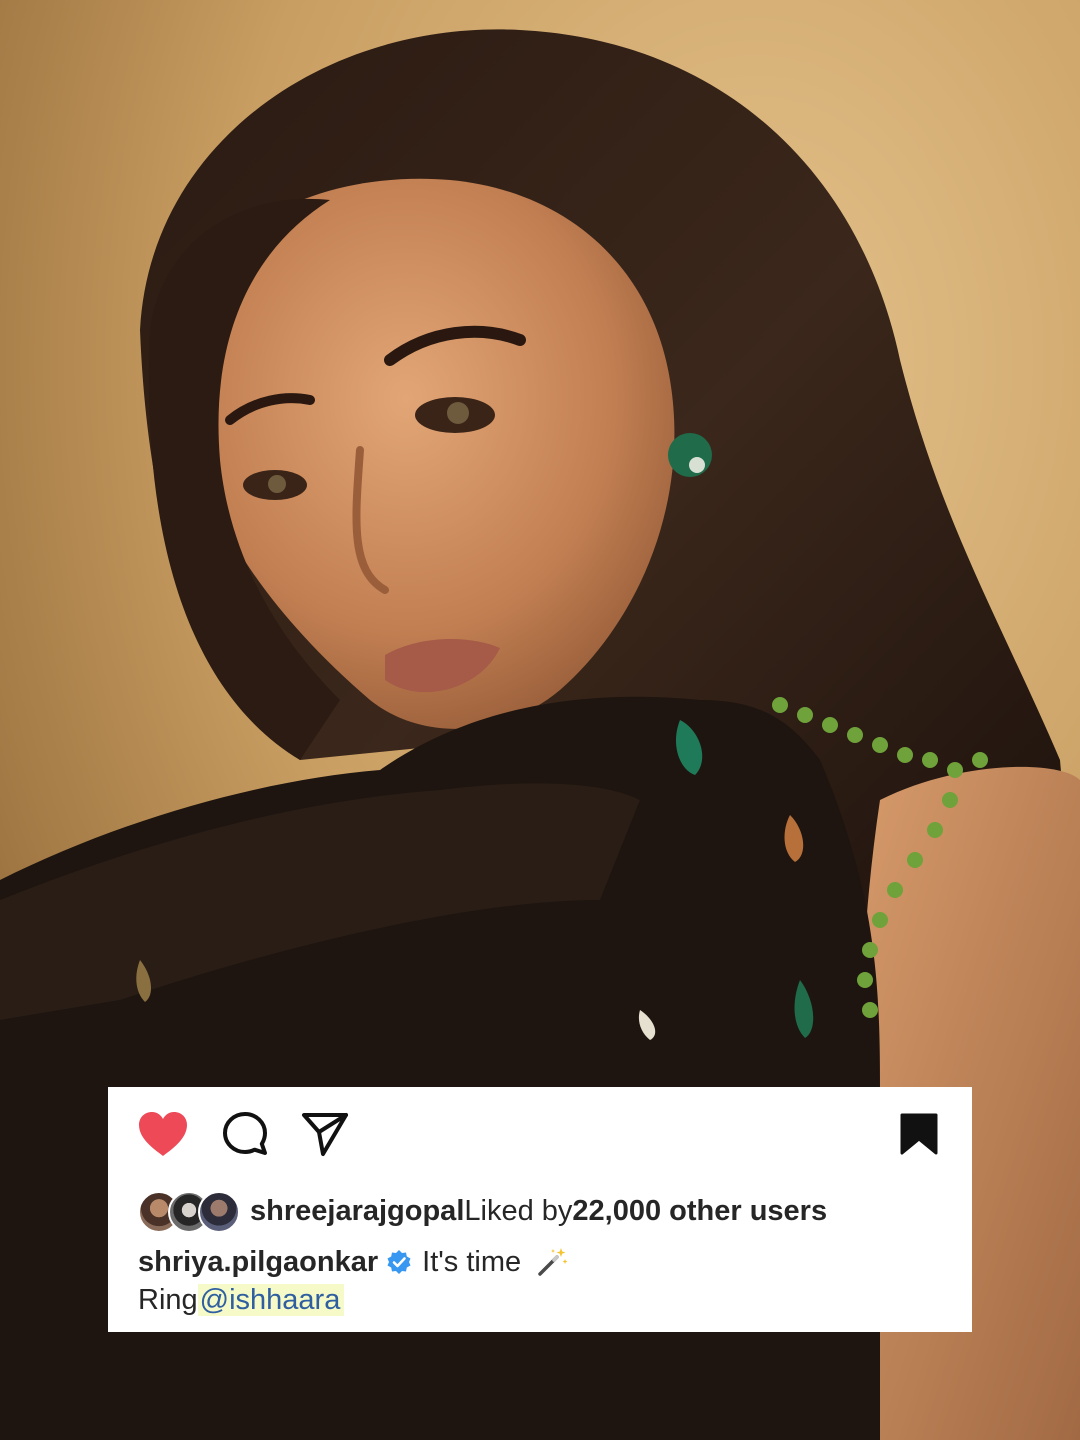 This screenshot has width=1080, height=1440. What do you see at coordinates (190, 1212) in the screenshot?
I see `liker-avatars` at bounding box center [190, 1212].